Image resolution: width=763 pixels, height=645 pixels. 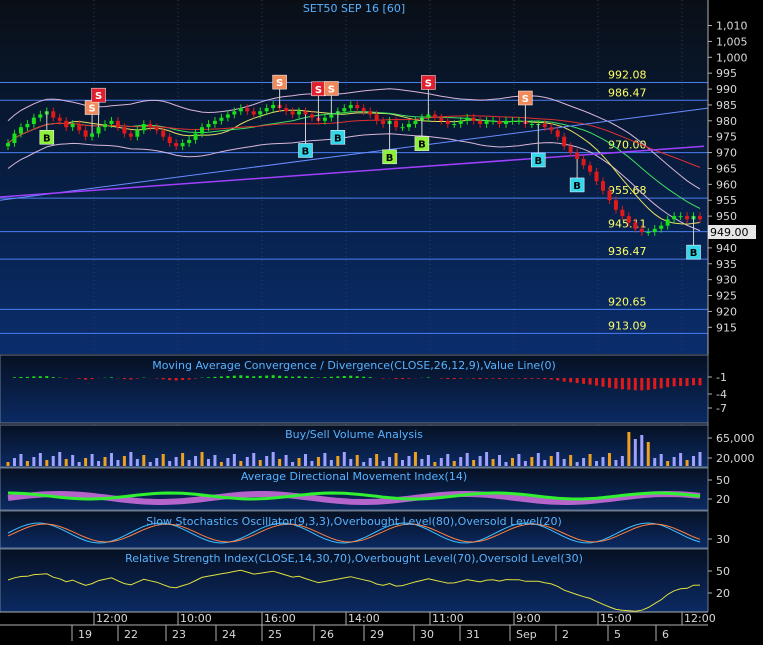 I want to click on day-label: 29, so click(x=377, y=634).